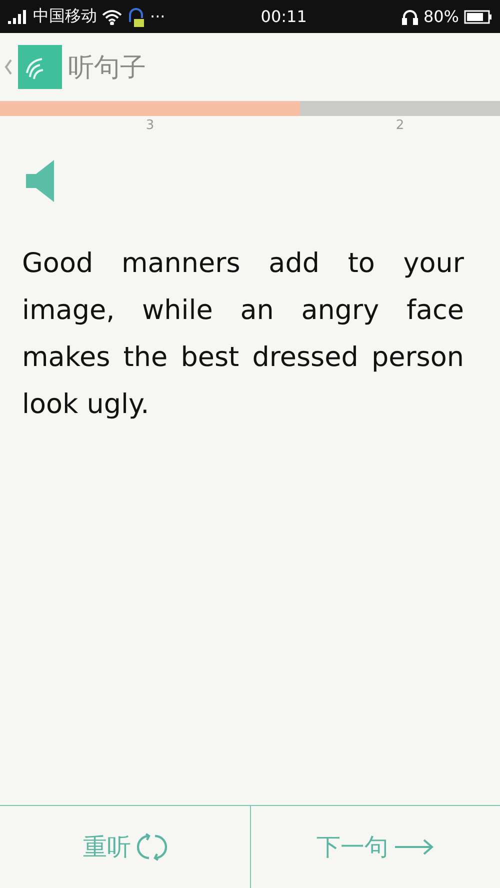 This screenshot has width=500, height=888. I want to click on next-sentence-button: 下一句, so click(375, 847).